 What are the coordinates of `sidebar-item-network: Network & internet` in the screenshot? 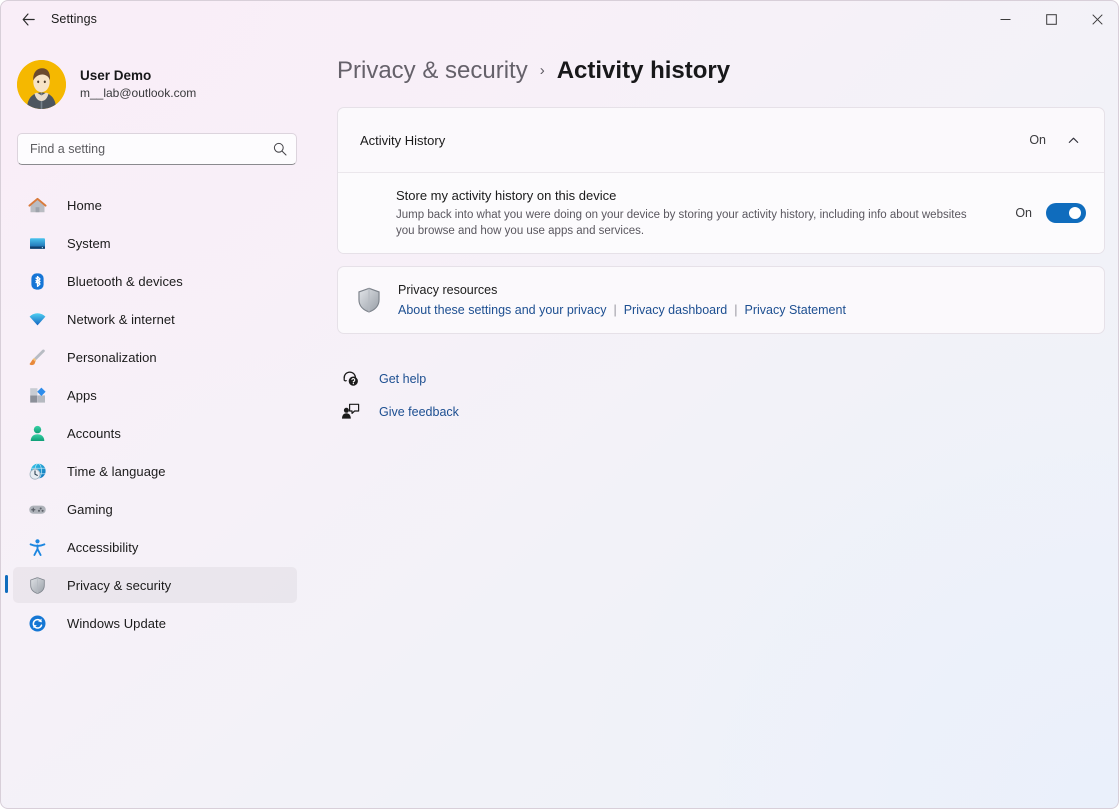 It's located at (155, 319).